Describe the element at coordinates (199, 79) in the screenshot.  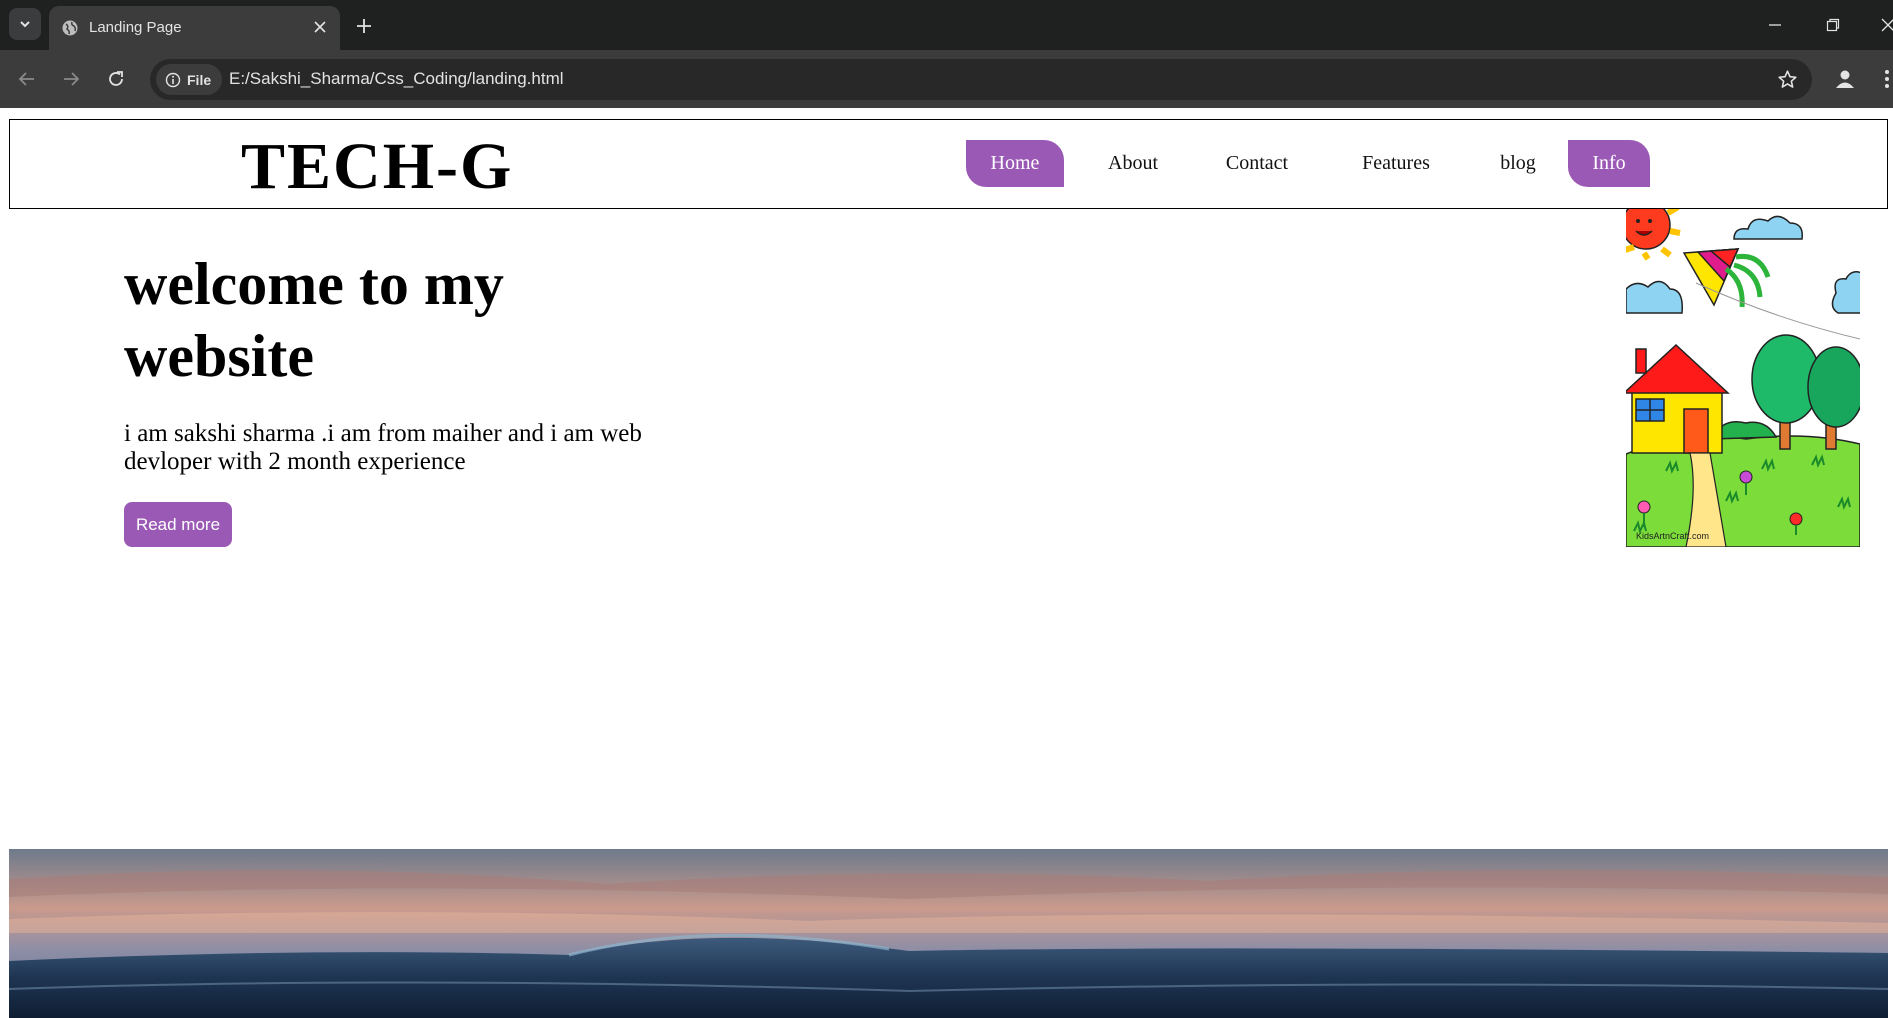
I see `address-chip-label: File` at that location.